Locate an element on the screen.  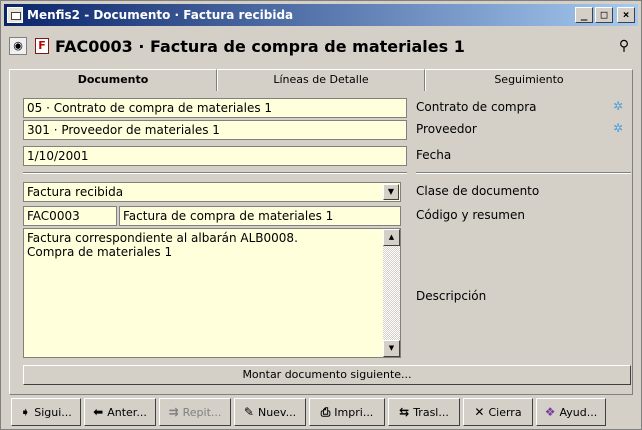
tab-bar: Documento Líneas de Detalle Seguimiento is located at coordinates (321, 80).